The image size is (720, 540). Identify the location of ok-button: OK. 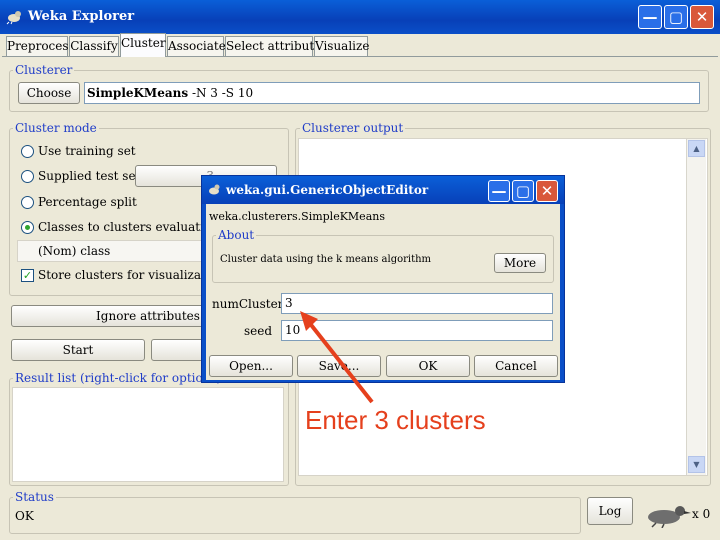
(428, 366).